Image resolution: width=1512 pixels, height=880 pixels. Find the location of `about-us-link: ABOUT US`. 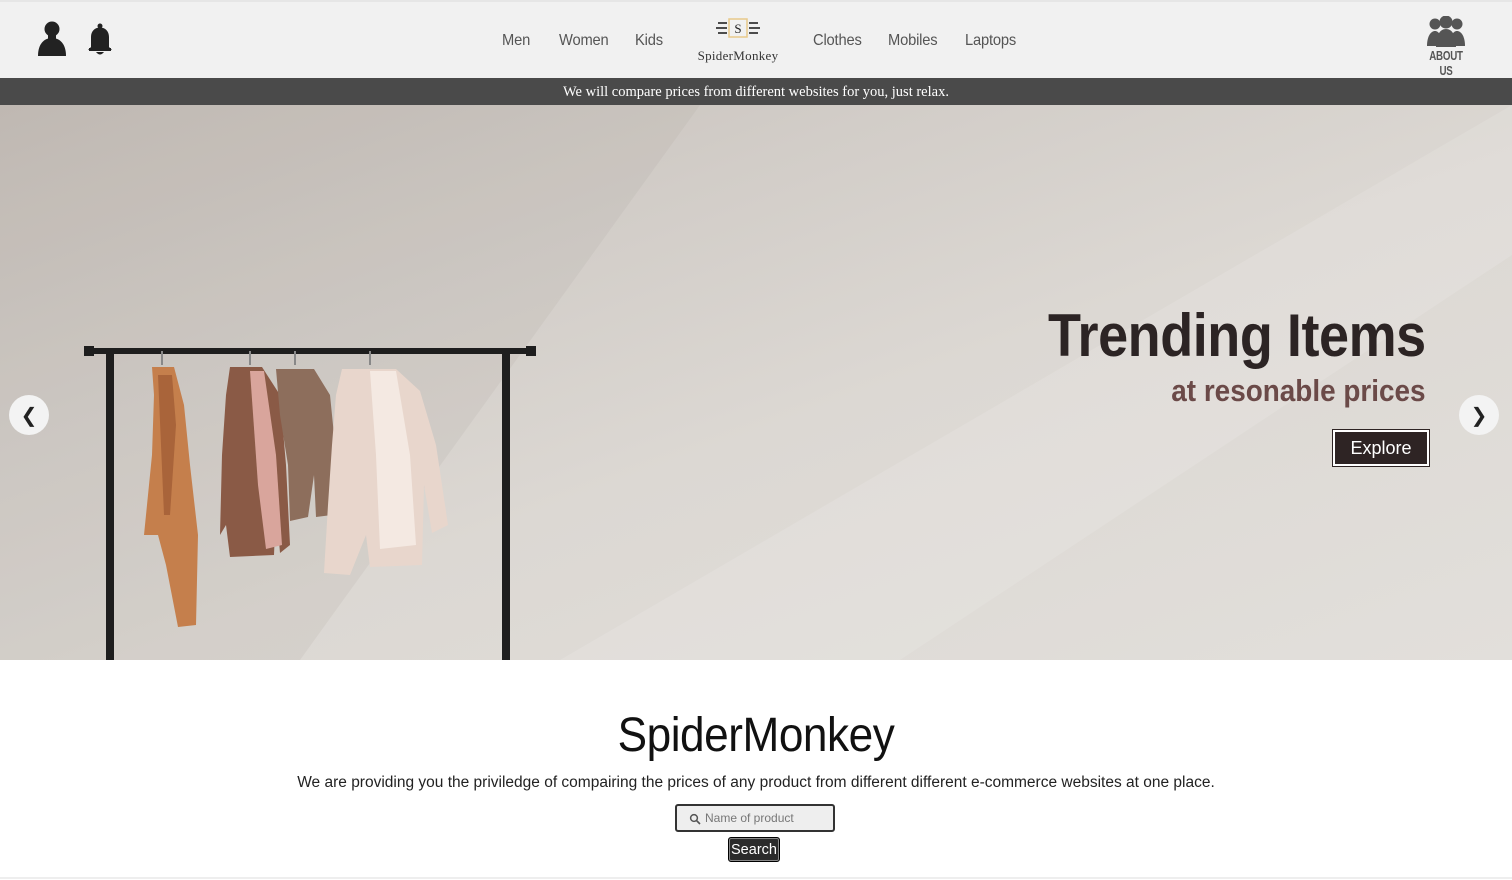

about-us-link: ABOUT US is located at coordinates (1446, 46).